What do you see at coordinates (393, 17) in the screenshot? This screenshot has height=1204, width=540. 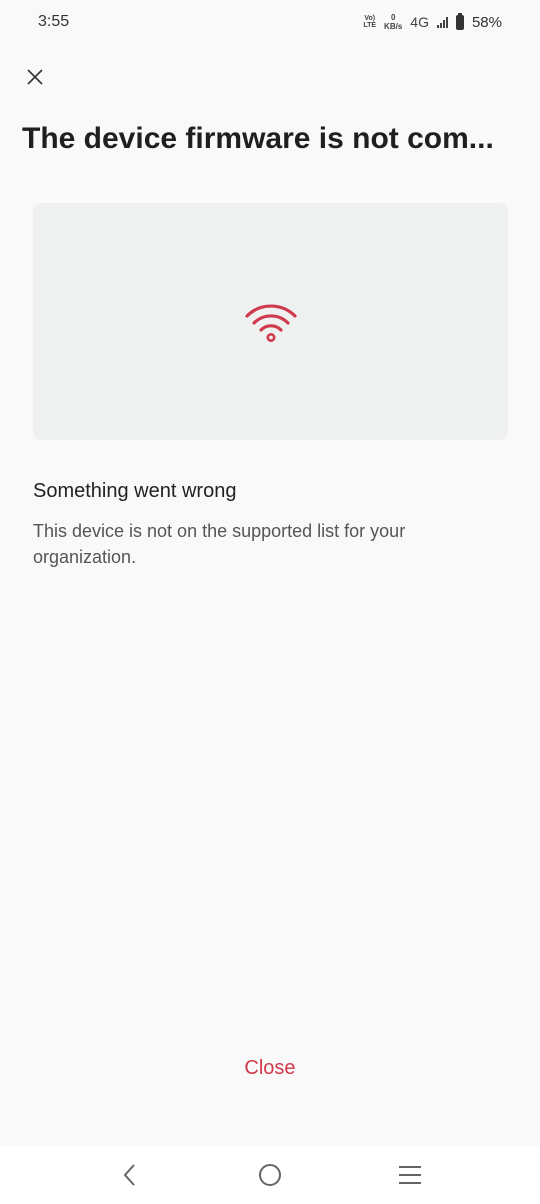 I see `speed-value: 0` at bounding box center [393, 17].